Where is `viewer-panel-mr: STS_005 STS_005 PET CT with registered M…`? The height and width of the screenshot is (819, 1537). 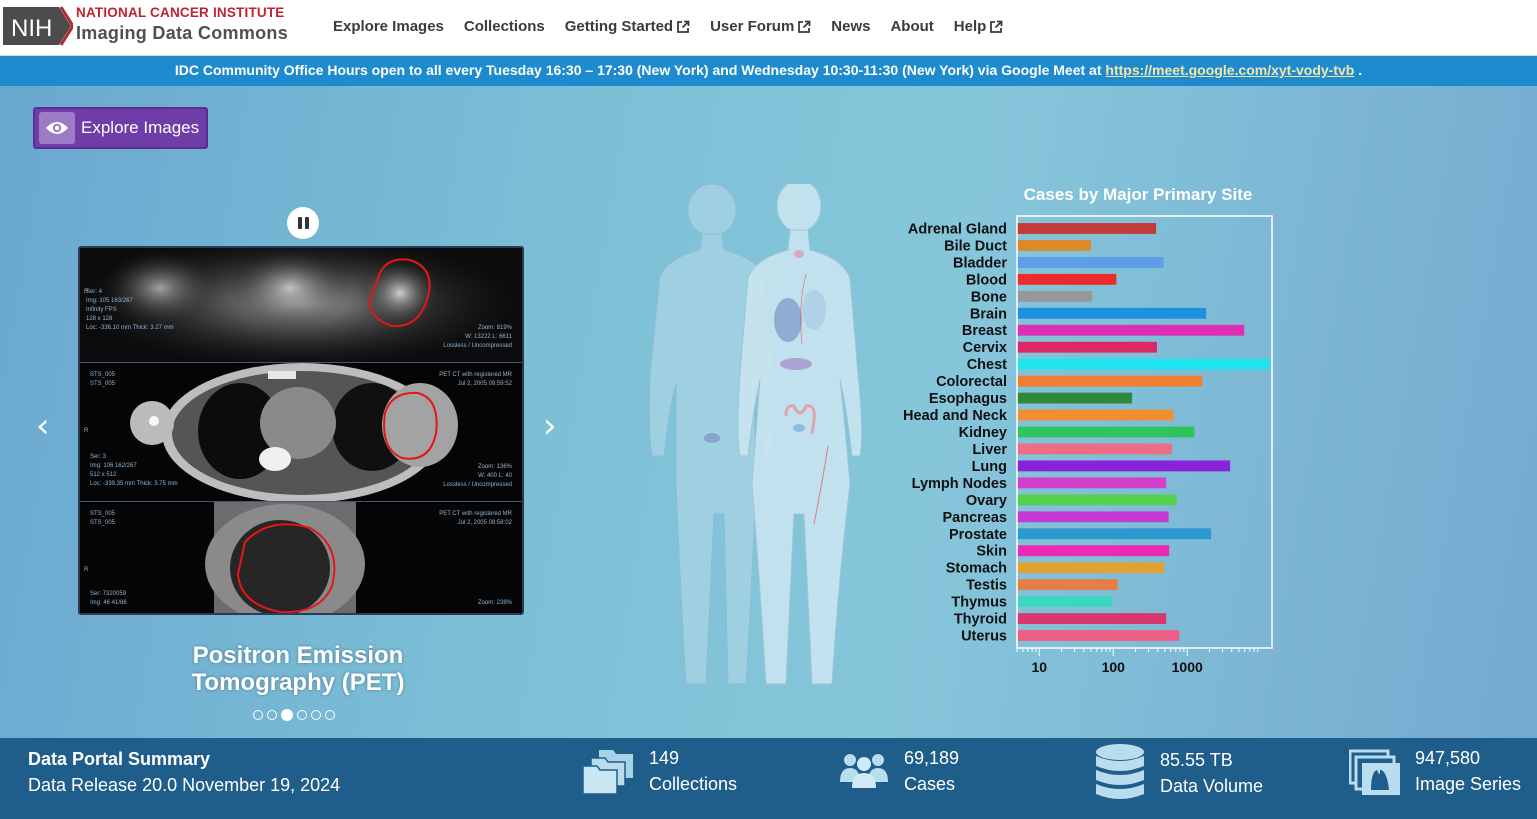
viewer-panel-mr: STS_005 STS_005 PET CT with registered M… is located at coordinates (301, 557).